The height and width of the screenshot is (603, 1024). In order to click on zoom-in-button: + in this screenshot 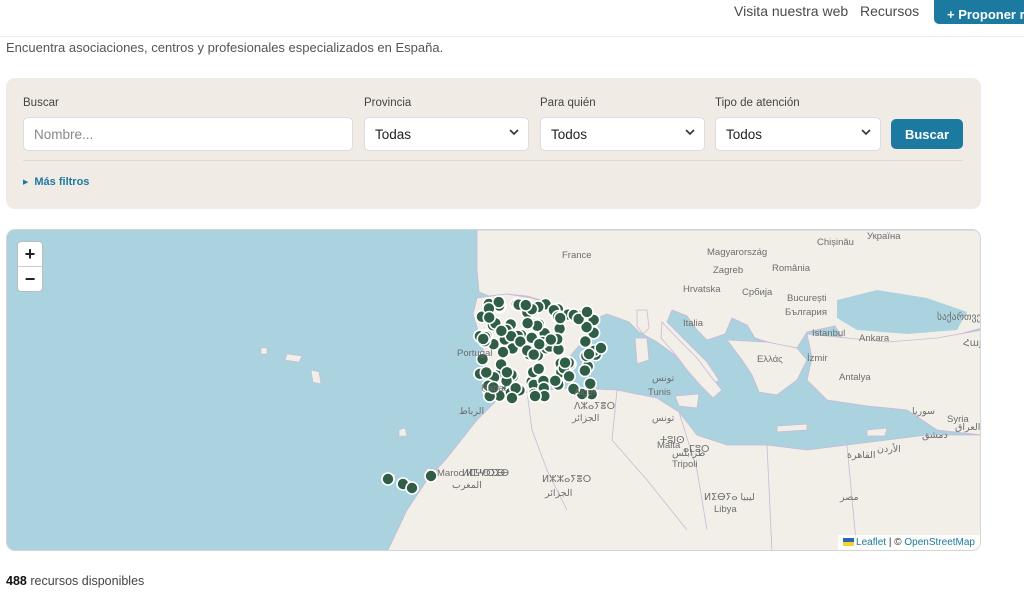, I will do `click(30, 254)`.